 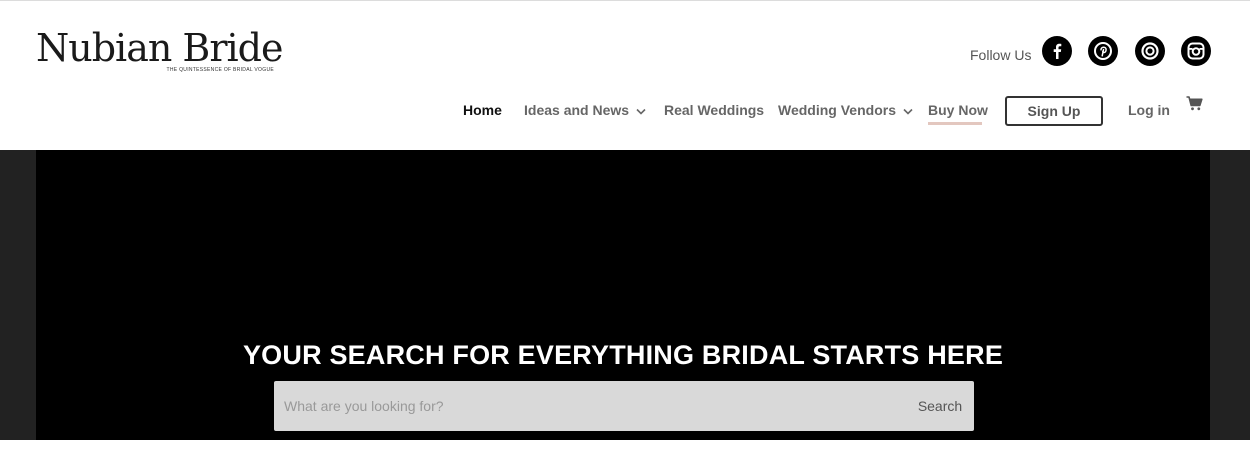 I want to click on nav-home-label: Home, so click(x=482, y=110).